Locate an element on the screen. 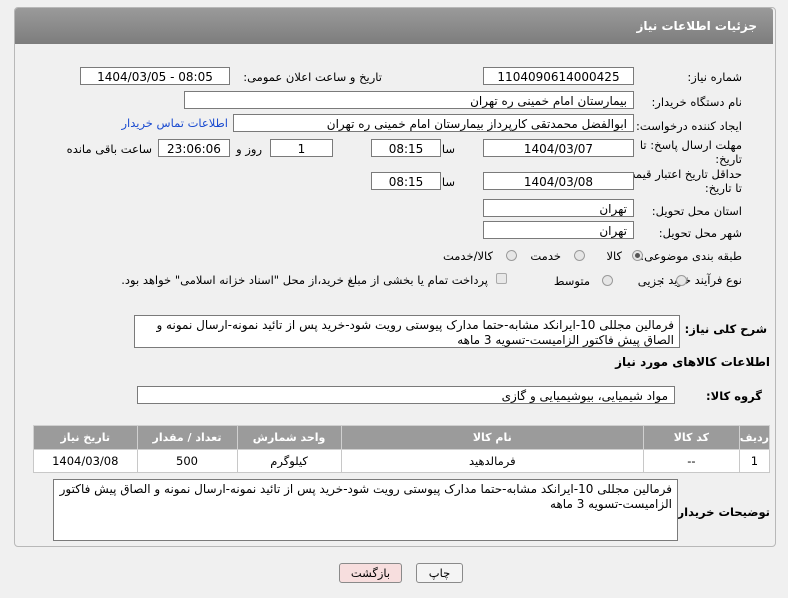 The height and width of the screenshot is (598, 788). process-minor-label: جزیی is located at coordinates (650, 281).